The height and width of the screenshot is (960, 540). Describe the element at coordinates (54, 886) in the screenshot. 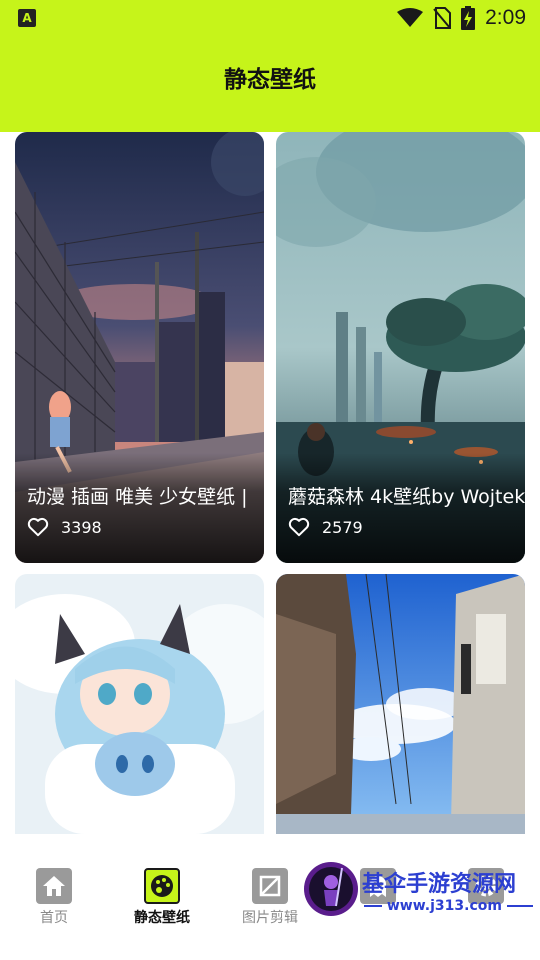

I see `home-icon` at that location.